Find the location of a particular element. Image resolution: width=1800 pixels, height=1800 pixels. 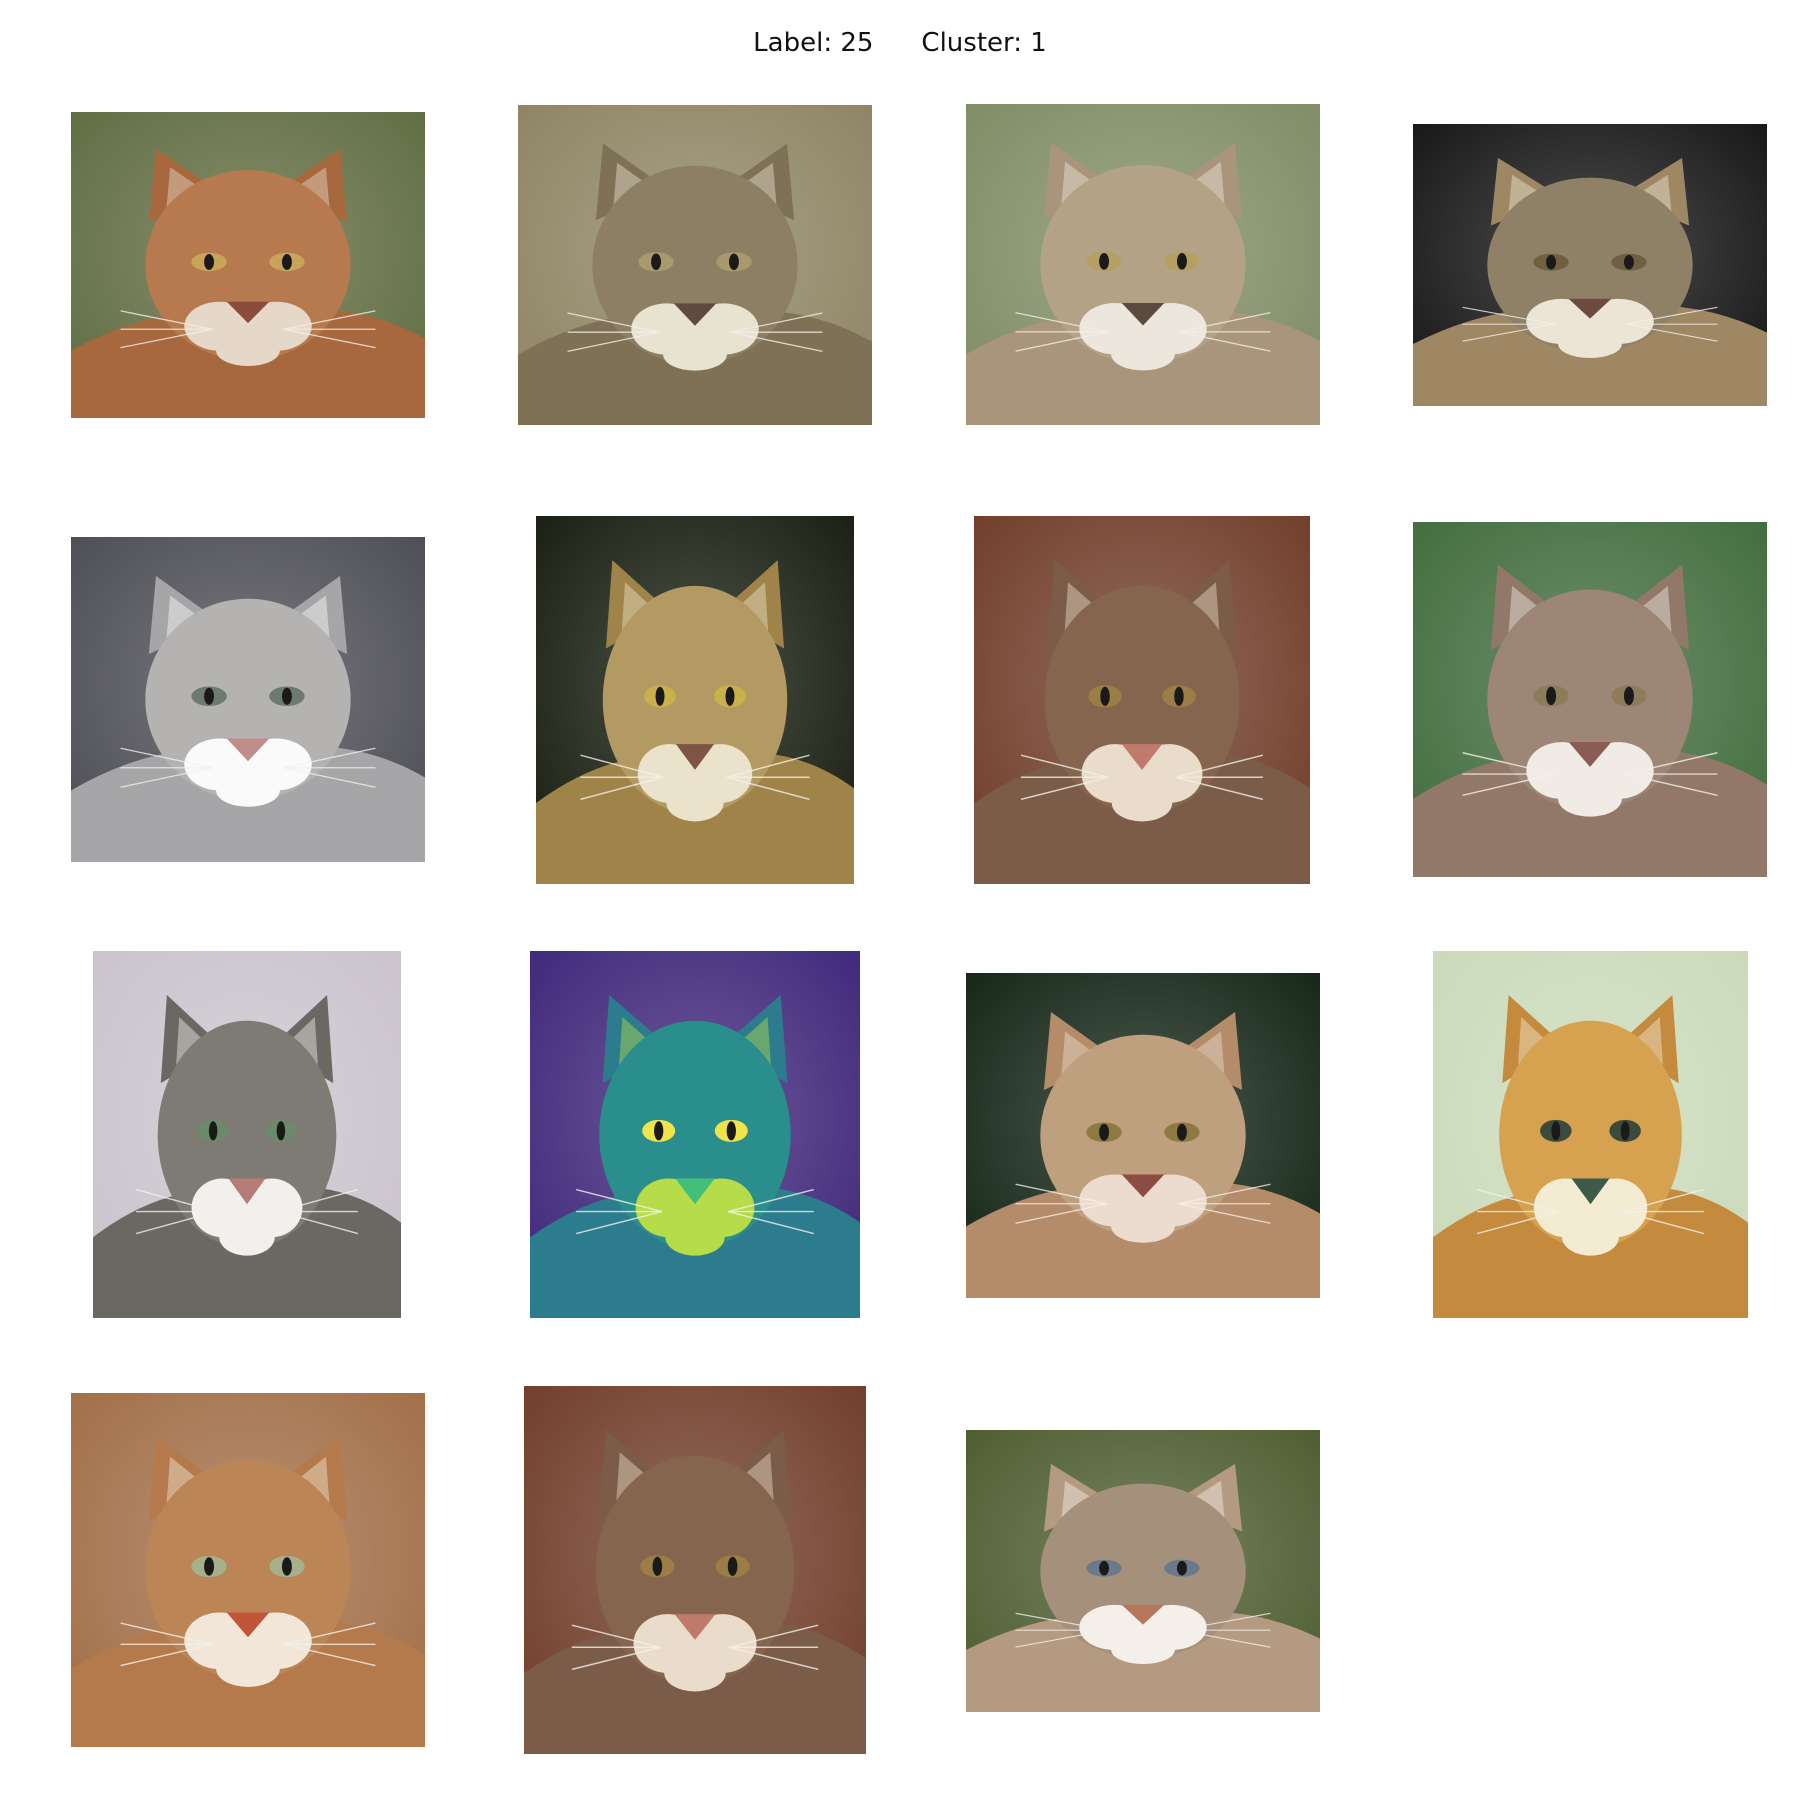

cluster-text: Cluster: 1 is located at coordinates (984, 43).